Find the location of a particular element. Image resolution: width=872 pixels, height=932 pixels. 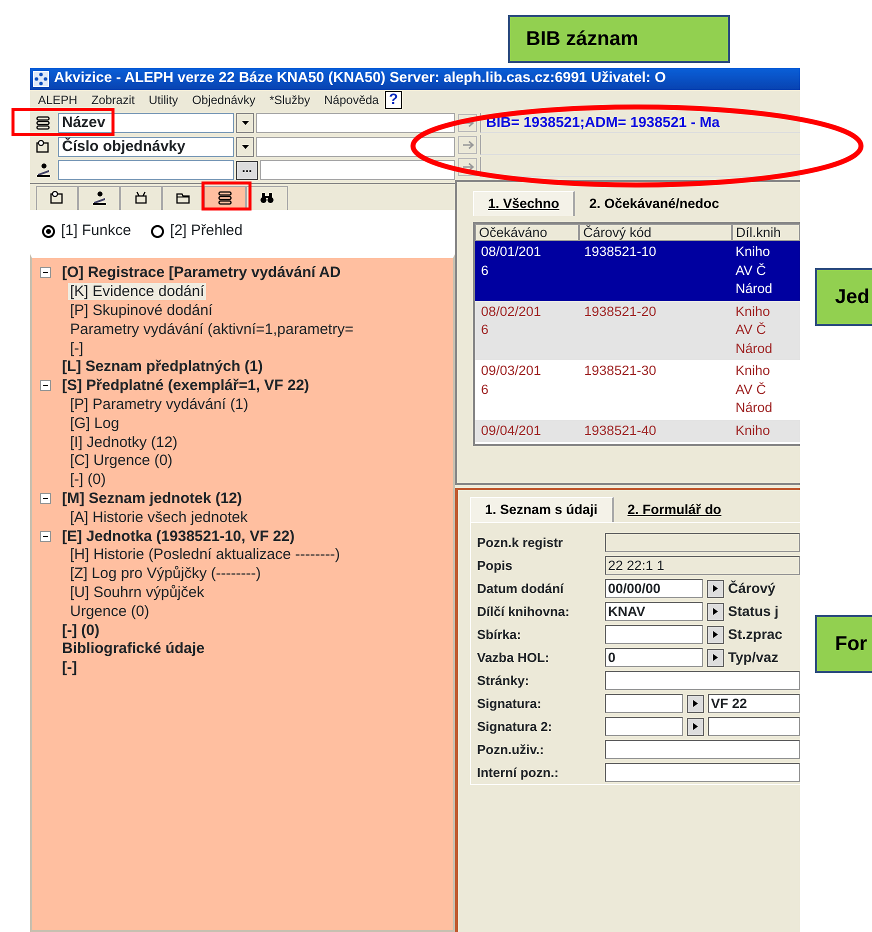

table-cell-text: 6 is located at coordinates (485, 330).